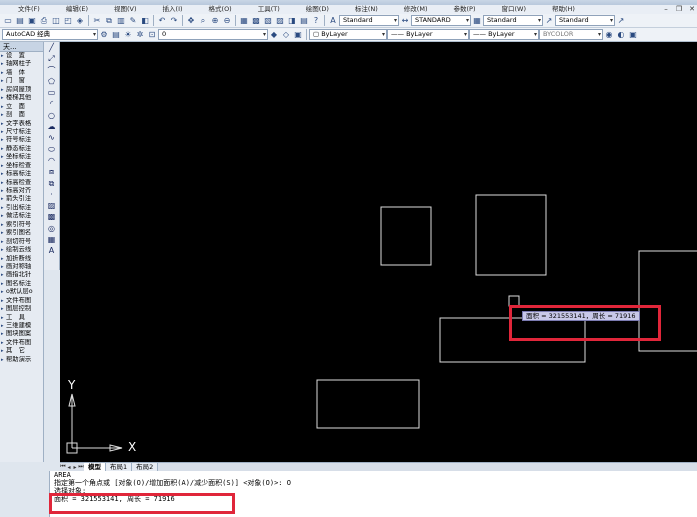  What do you see at coordinates (369, 20) in the screenshot?
I see `text-style-select: Standard ▾` at bounding box center [369, 20].